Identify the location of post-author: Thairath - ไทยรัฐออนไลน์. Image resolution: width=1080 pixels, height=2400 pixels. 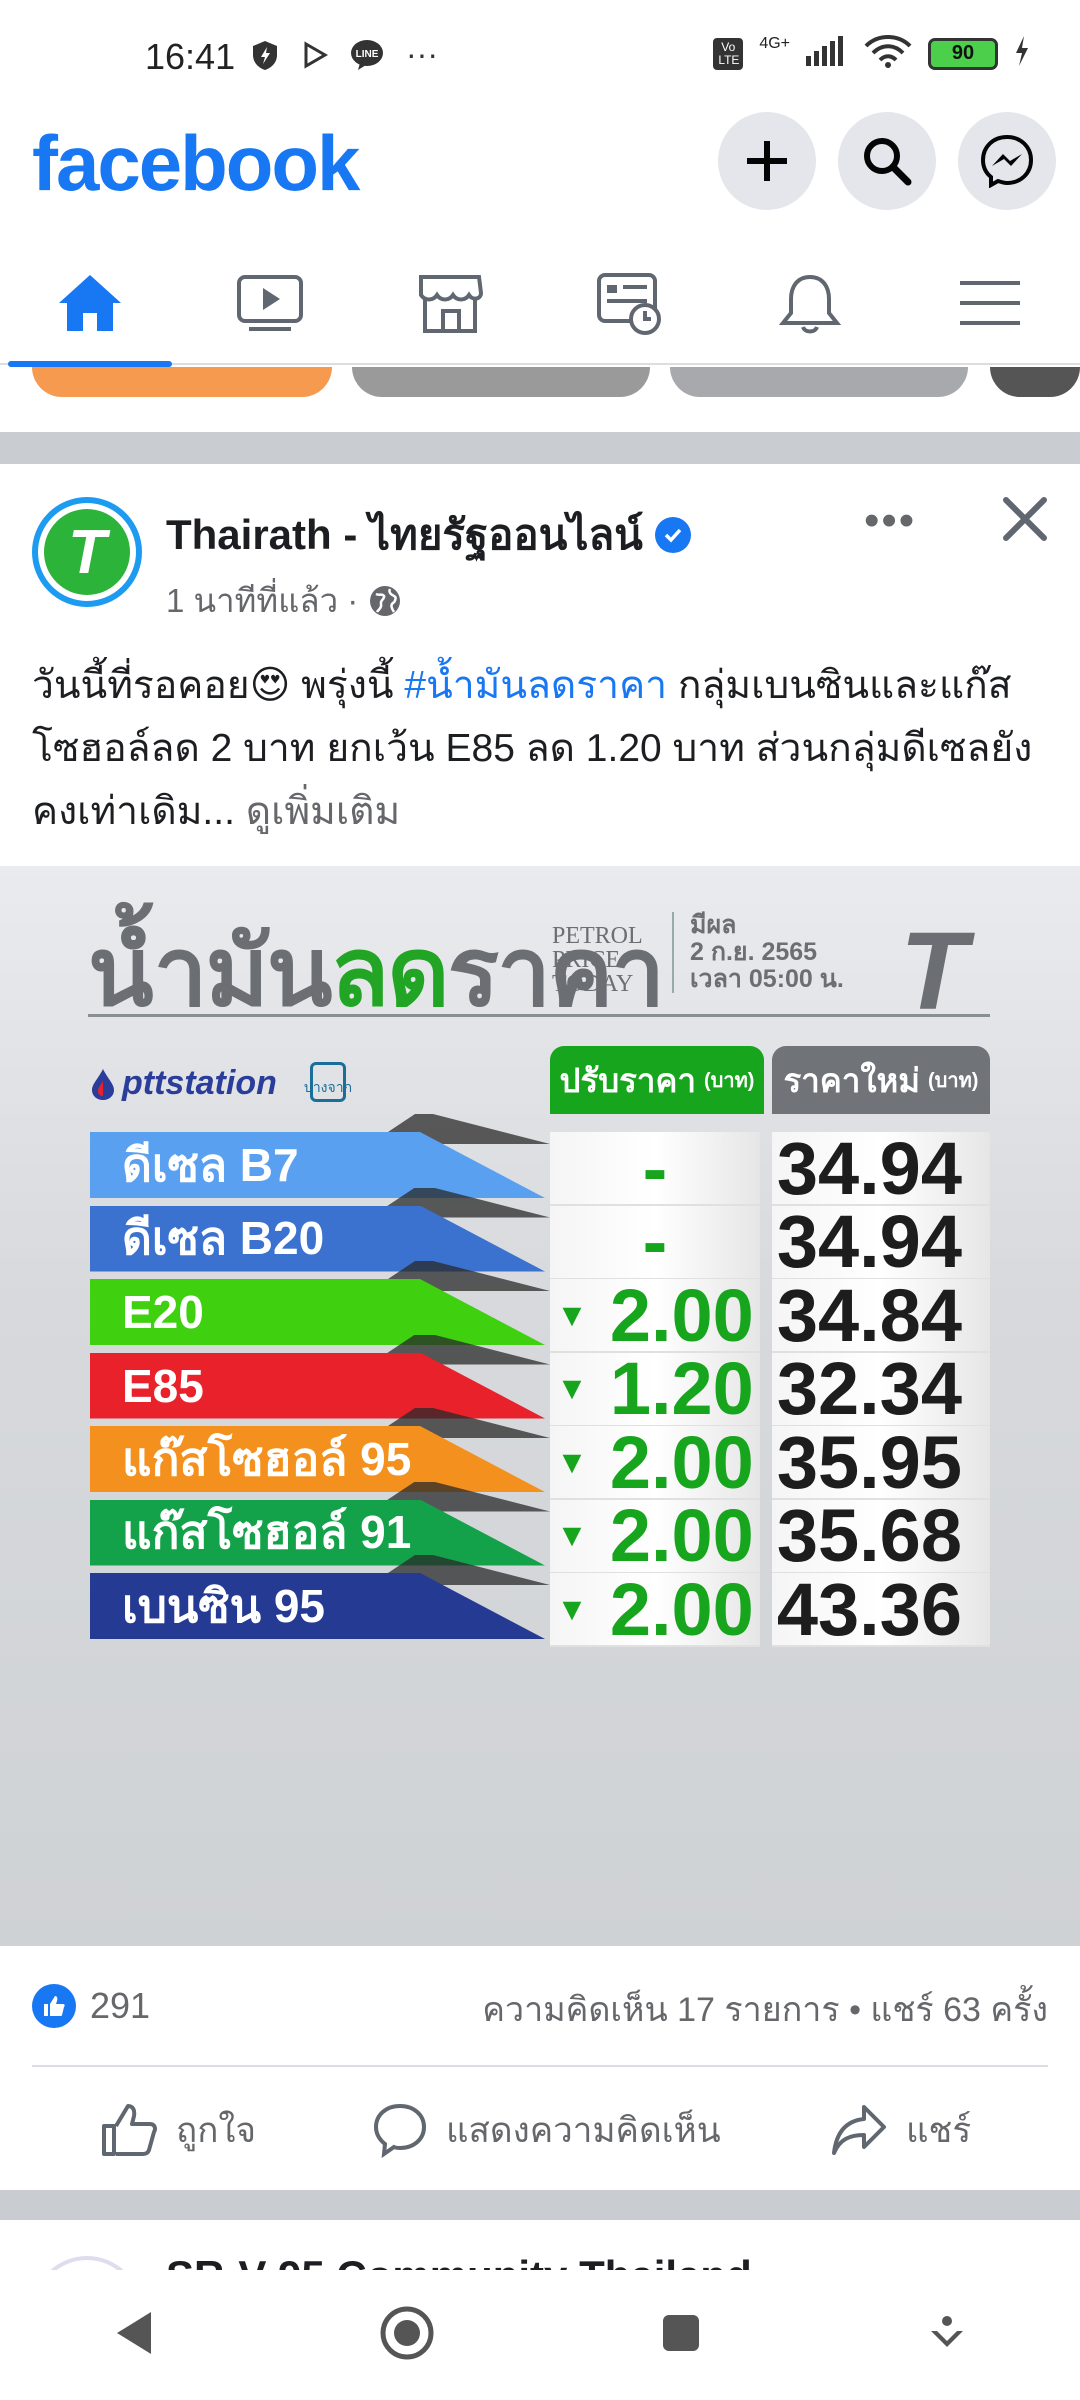
(428, 535).